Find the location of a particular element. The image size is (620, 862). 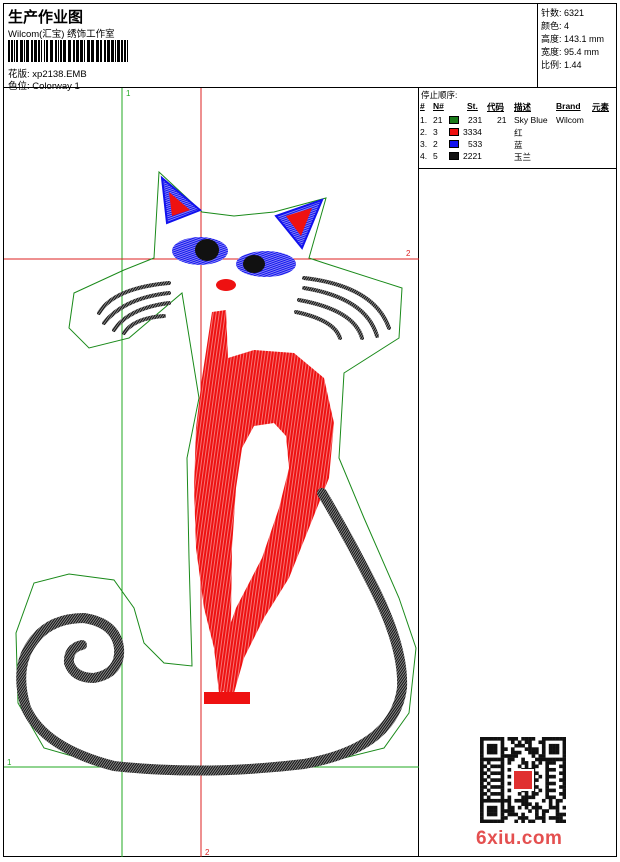

guide-label-red-right: 2 is located at coordinates (408, 253).